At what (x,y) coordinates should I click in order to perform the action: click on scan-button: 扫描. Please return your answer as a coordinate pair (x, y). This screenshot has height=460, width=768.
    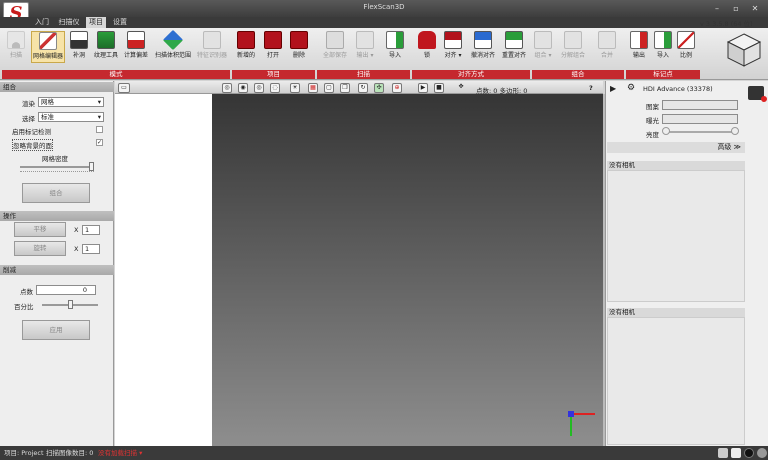
    Looking at the image, I should click on (16, 46).